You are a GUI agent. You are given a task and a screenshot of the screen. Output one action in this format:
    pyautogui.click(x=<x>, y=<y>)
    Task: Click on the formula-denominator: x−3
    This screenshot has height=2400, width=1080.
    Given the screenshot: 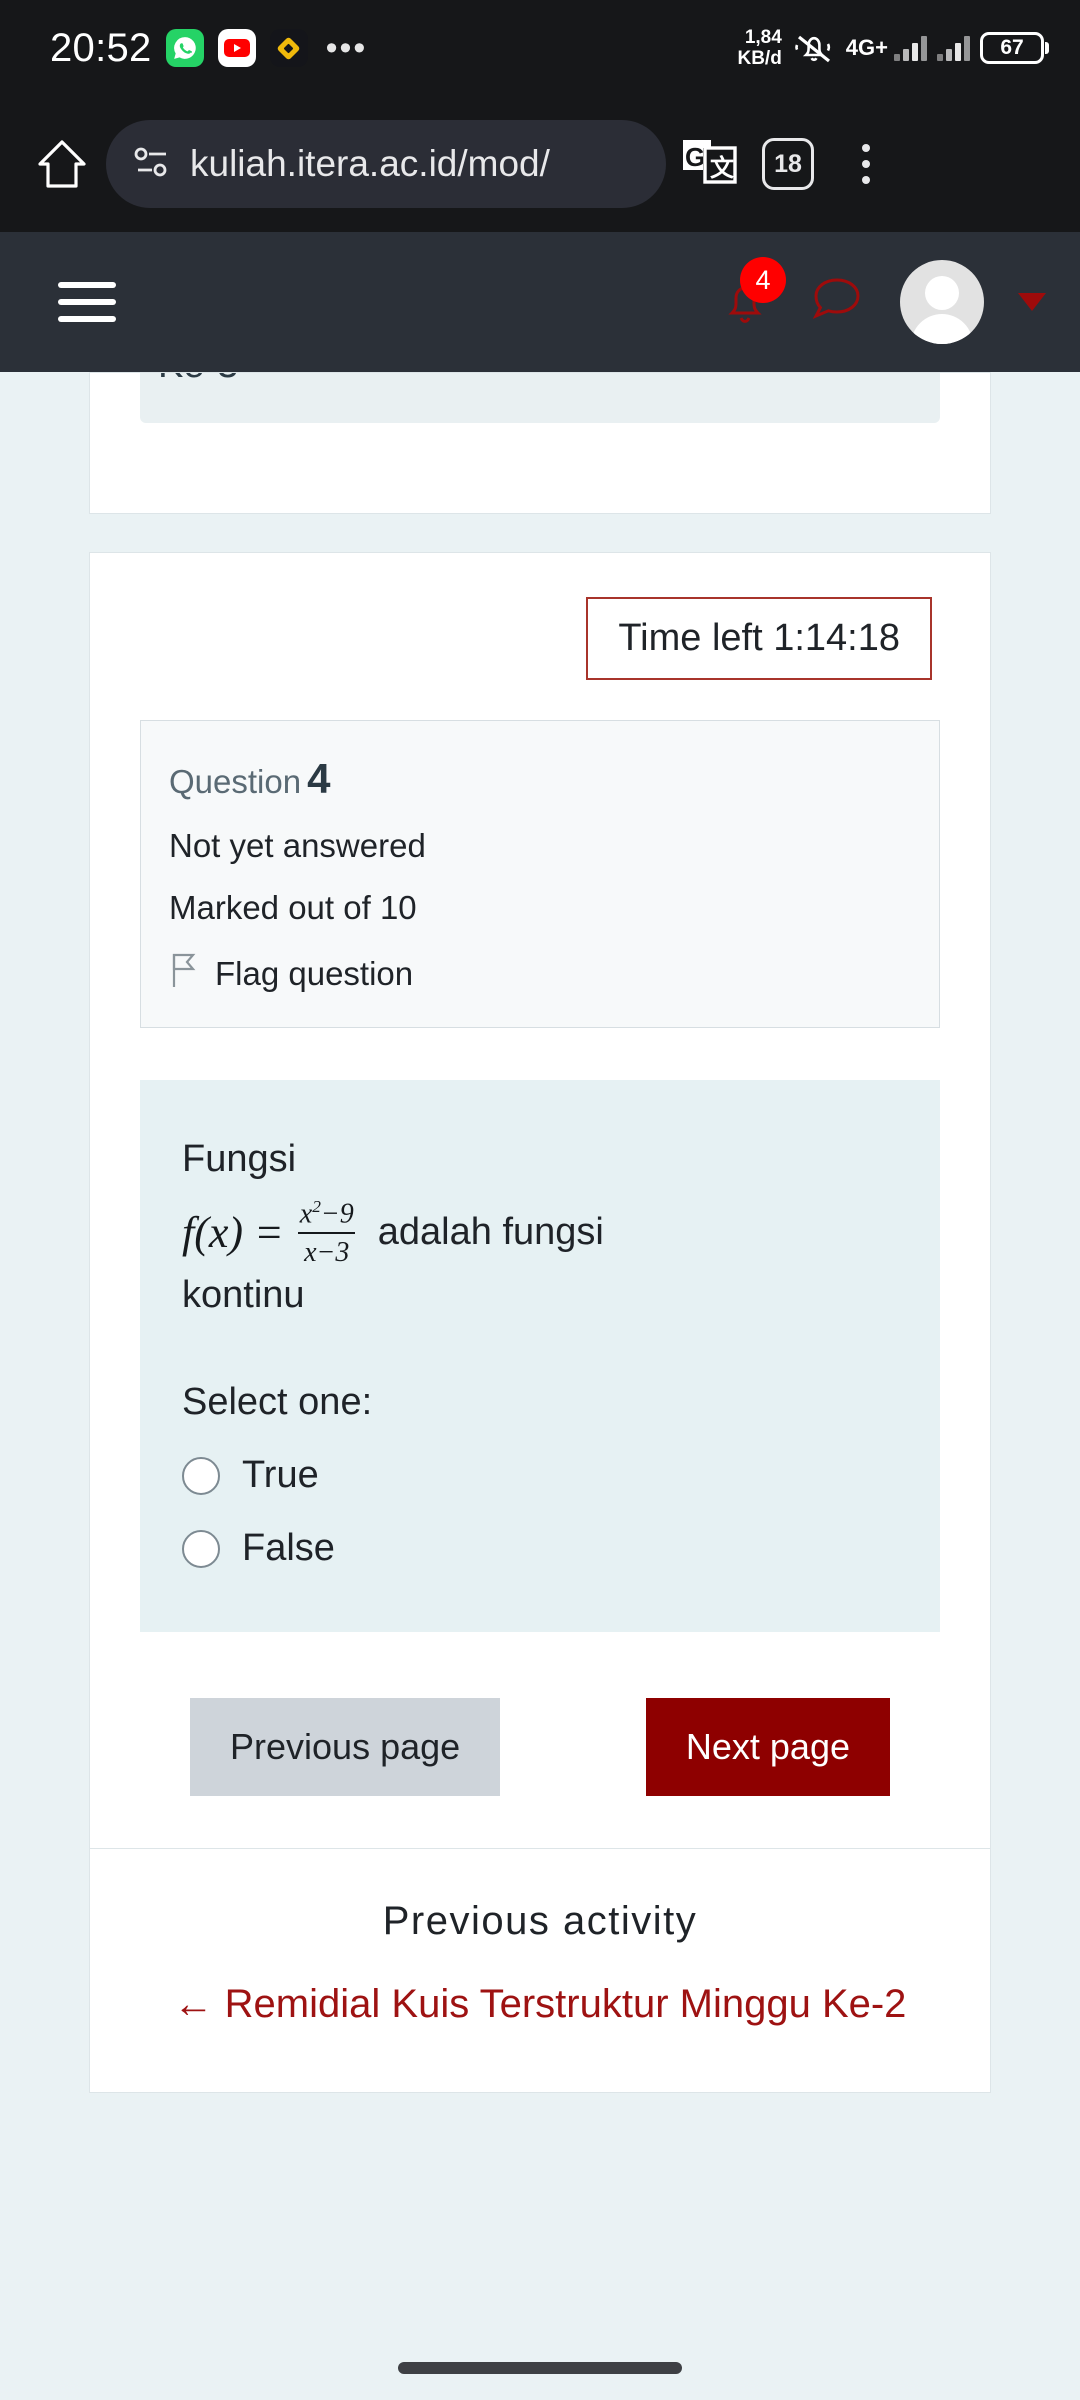 What is the action you would take?
    pyautogui.click(x=327, y=1249)
    